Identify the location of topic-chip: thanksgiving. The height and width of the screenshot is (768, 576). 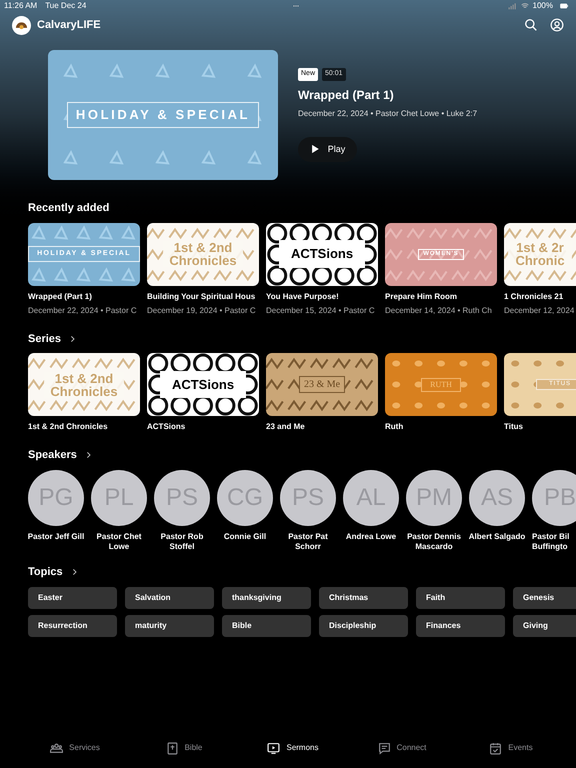
(266, 598).